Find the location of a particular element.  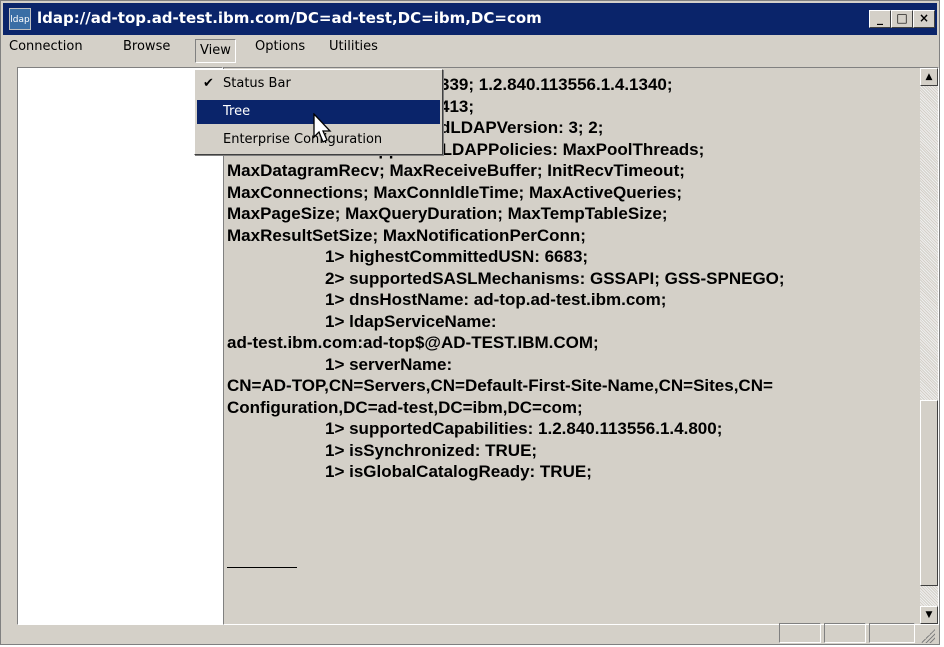

menu-view: View is located at coordinates (215, 51).